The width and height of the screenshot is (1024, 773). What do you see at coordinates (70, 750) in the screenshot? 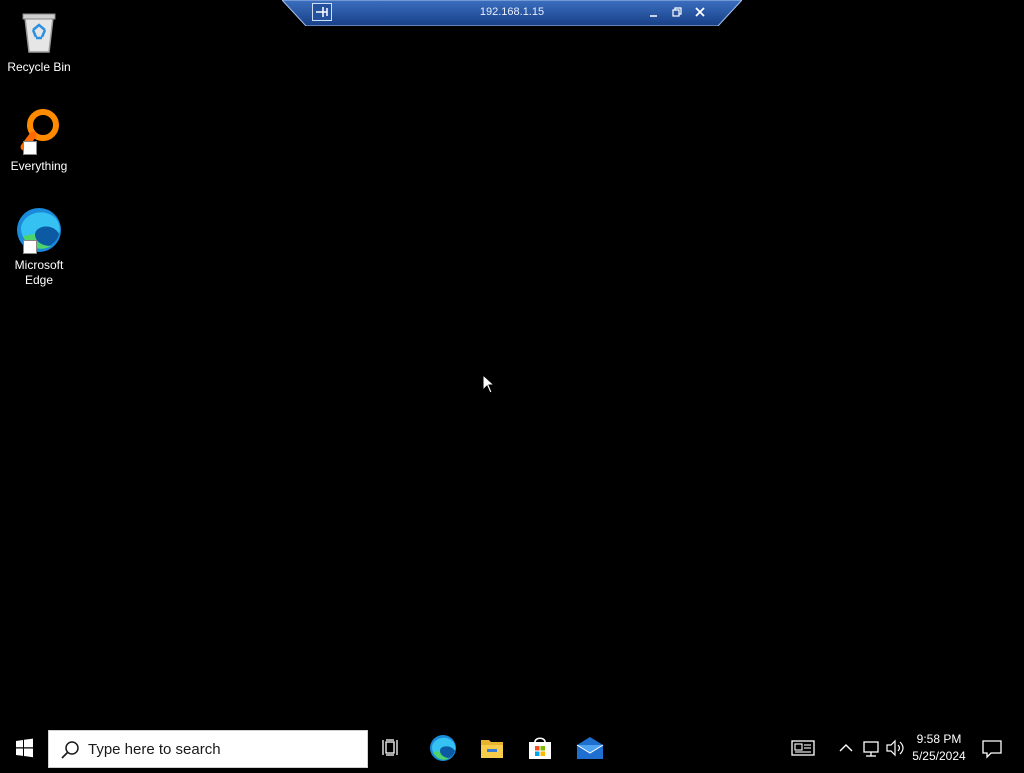
I see `search-icon` at bounding box center [70, 750].